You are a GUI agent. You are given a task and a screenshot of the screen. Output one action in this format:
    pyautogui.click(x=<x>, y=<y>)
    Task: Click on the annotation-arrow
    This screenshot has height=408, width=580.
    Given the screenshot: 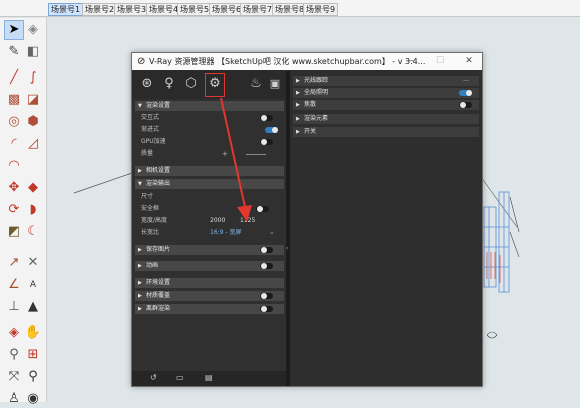 What is the action you would take?
    pyautogui.click(x=236, y=159)
    